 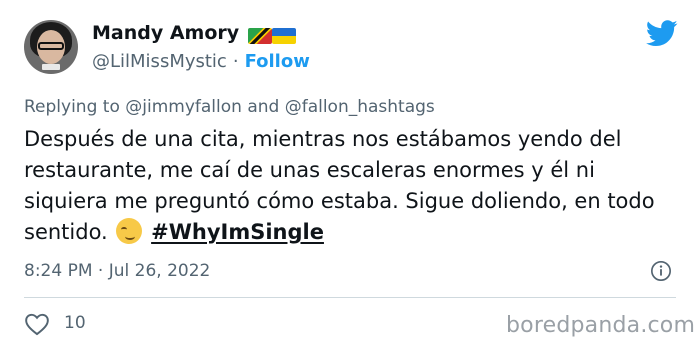 What do you see at coordinates (601, 325) in the screenshot?
I see `watermark: boredpanda.com` at bounding box center [601, 325].